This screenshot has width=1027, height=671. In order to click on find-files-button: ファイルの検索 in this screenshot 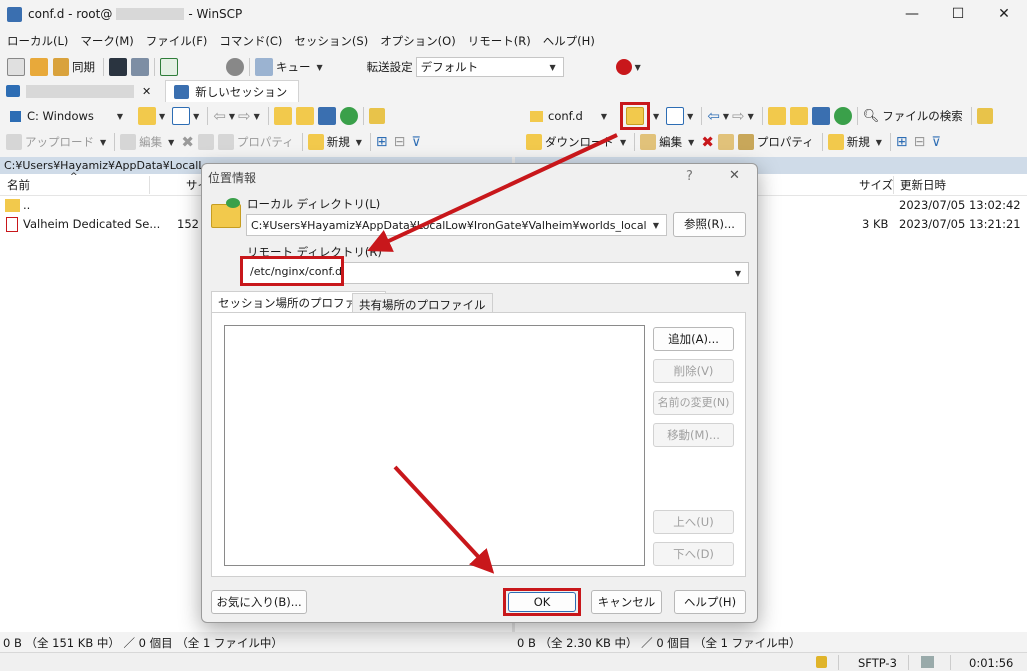, I will do `click(922, 116)`.